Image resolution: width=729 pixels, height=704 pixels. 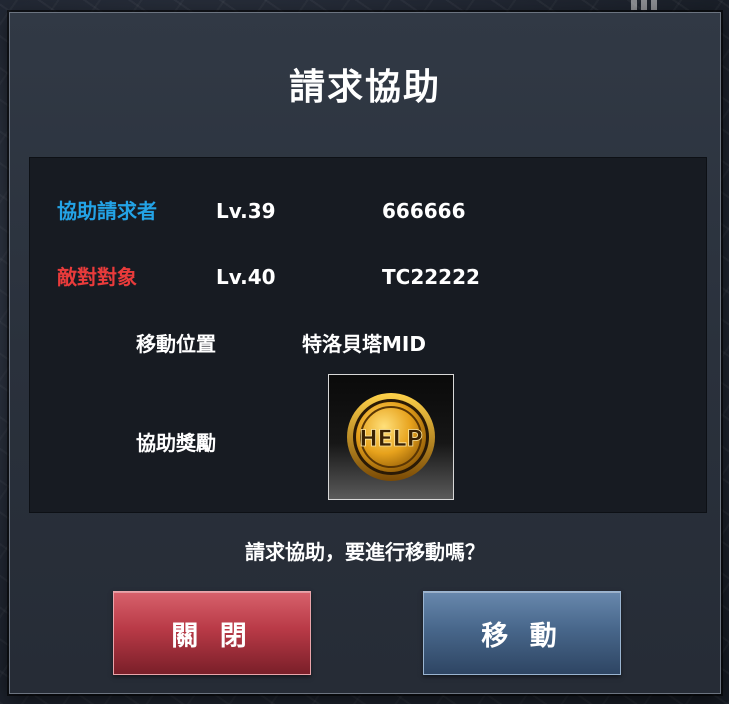 I want to click on svg-text: HELP, so click(x=391, y=439).